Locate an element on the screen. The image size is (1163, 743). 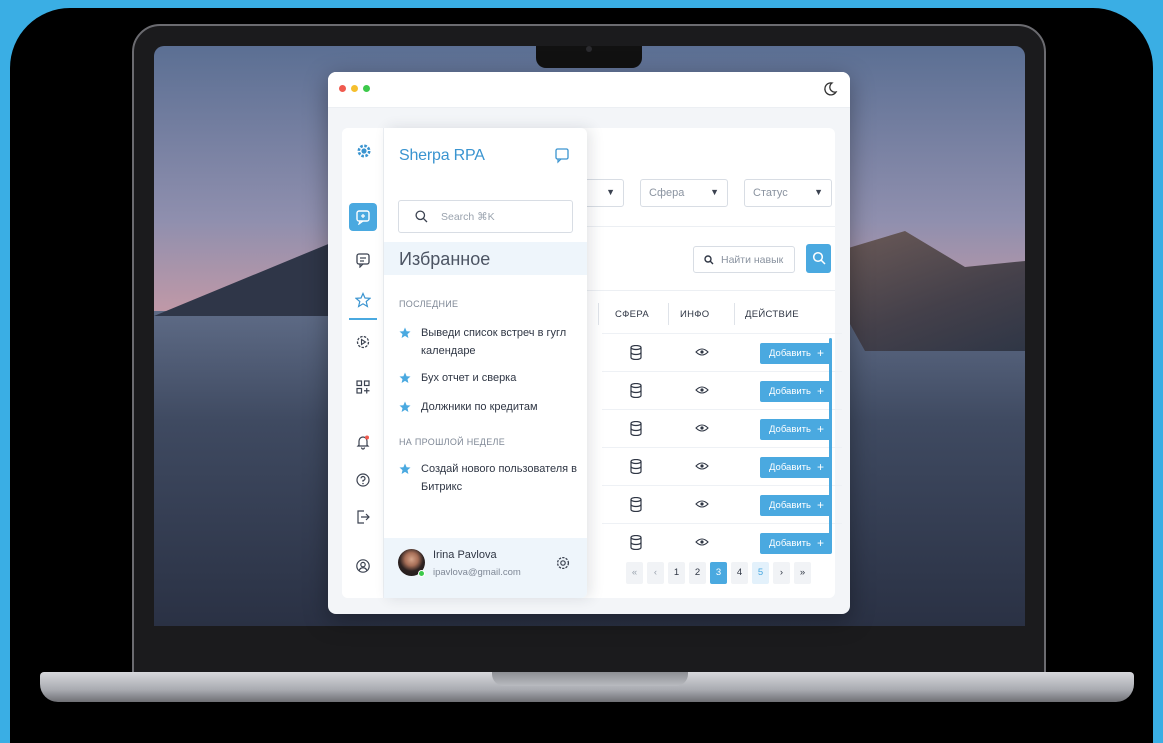
panel-search-input: Search ⌘K is located at coordinates (485, 216).